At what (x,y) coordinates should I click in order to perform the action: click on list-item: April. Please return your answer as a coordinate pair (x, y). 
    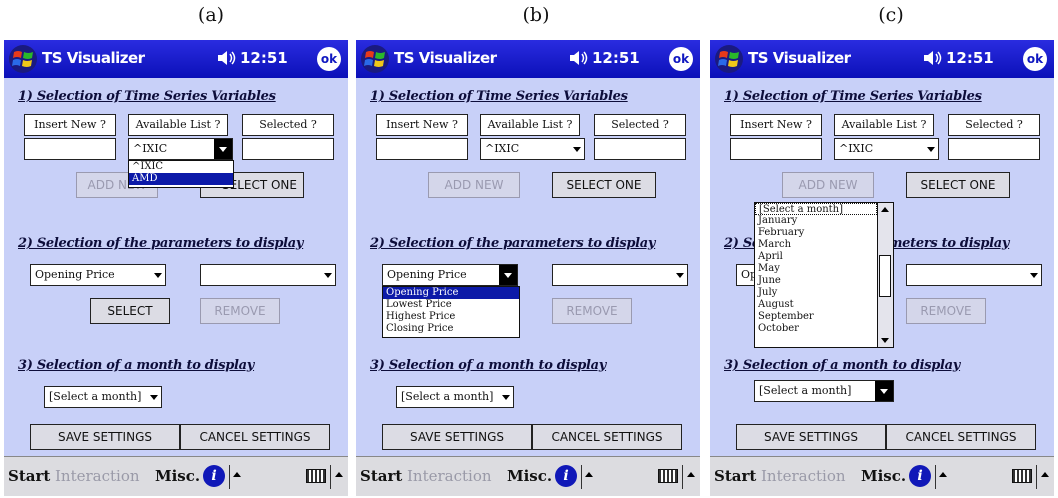
    Looking at the image, I should click on (824, 257).